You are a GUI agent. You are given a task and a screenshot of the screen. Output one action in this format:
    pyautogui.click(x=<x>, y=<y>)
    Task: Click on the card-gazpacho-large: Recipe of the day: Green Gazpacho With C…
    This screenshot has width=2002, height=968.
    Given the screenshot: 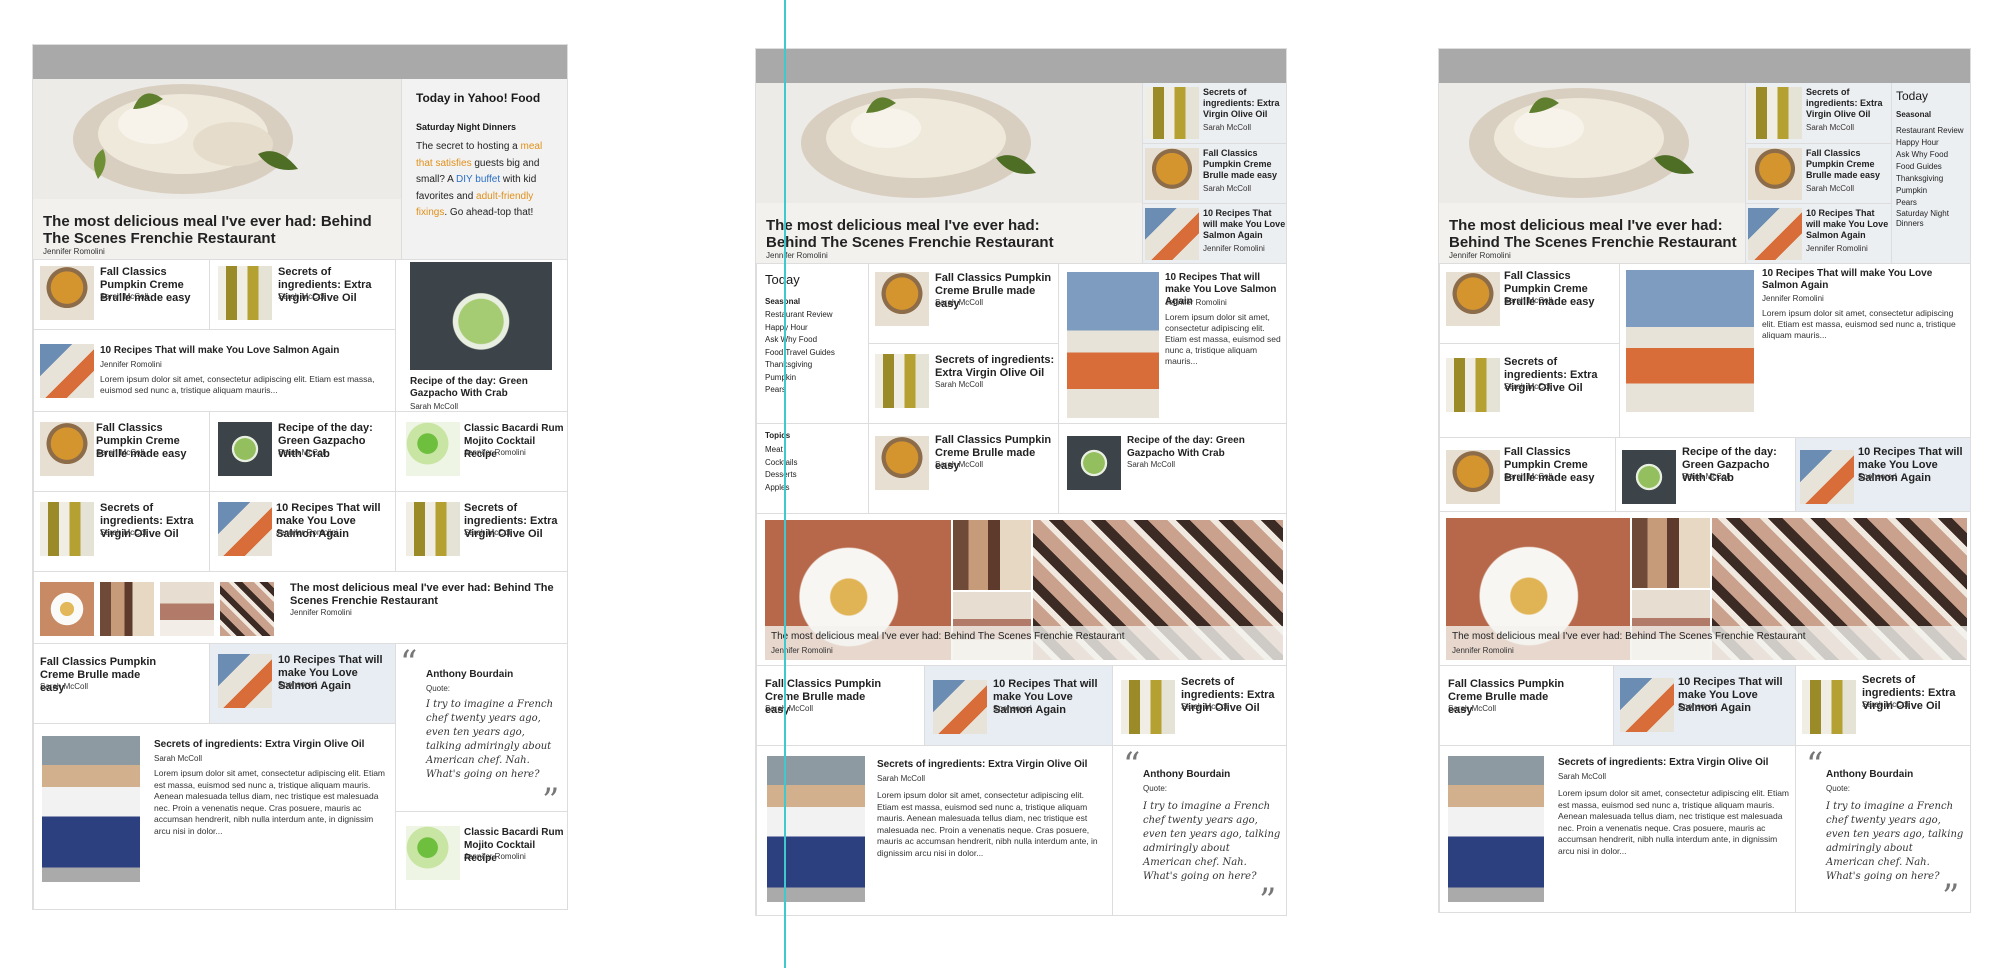 What is the action you would take?
    pyautogui.click(x=481, y=335)
    